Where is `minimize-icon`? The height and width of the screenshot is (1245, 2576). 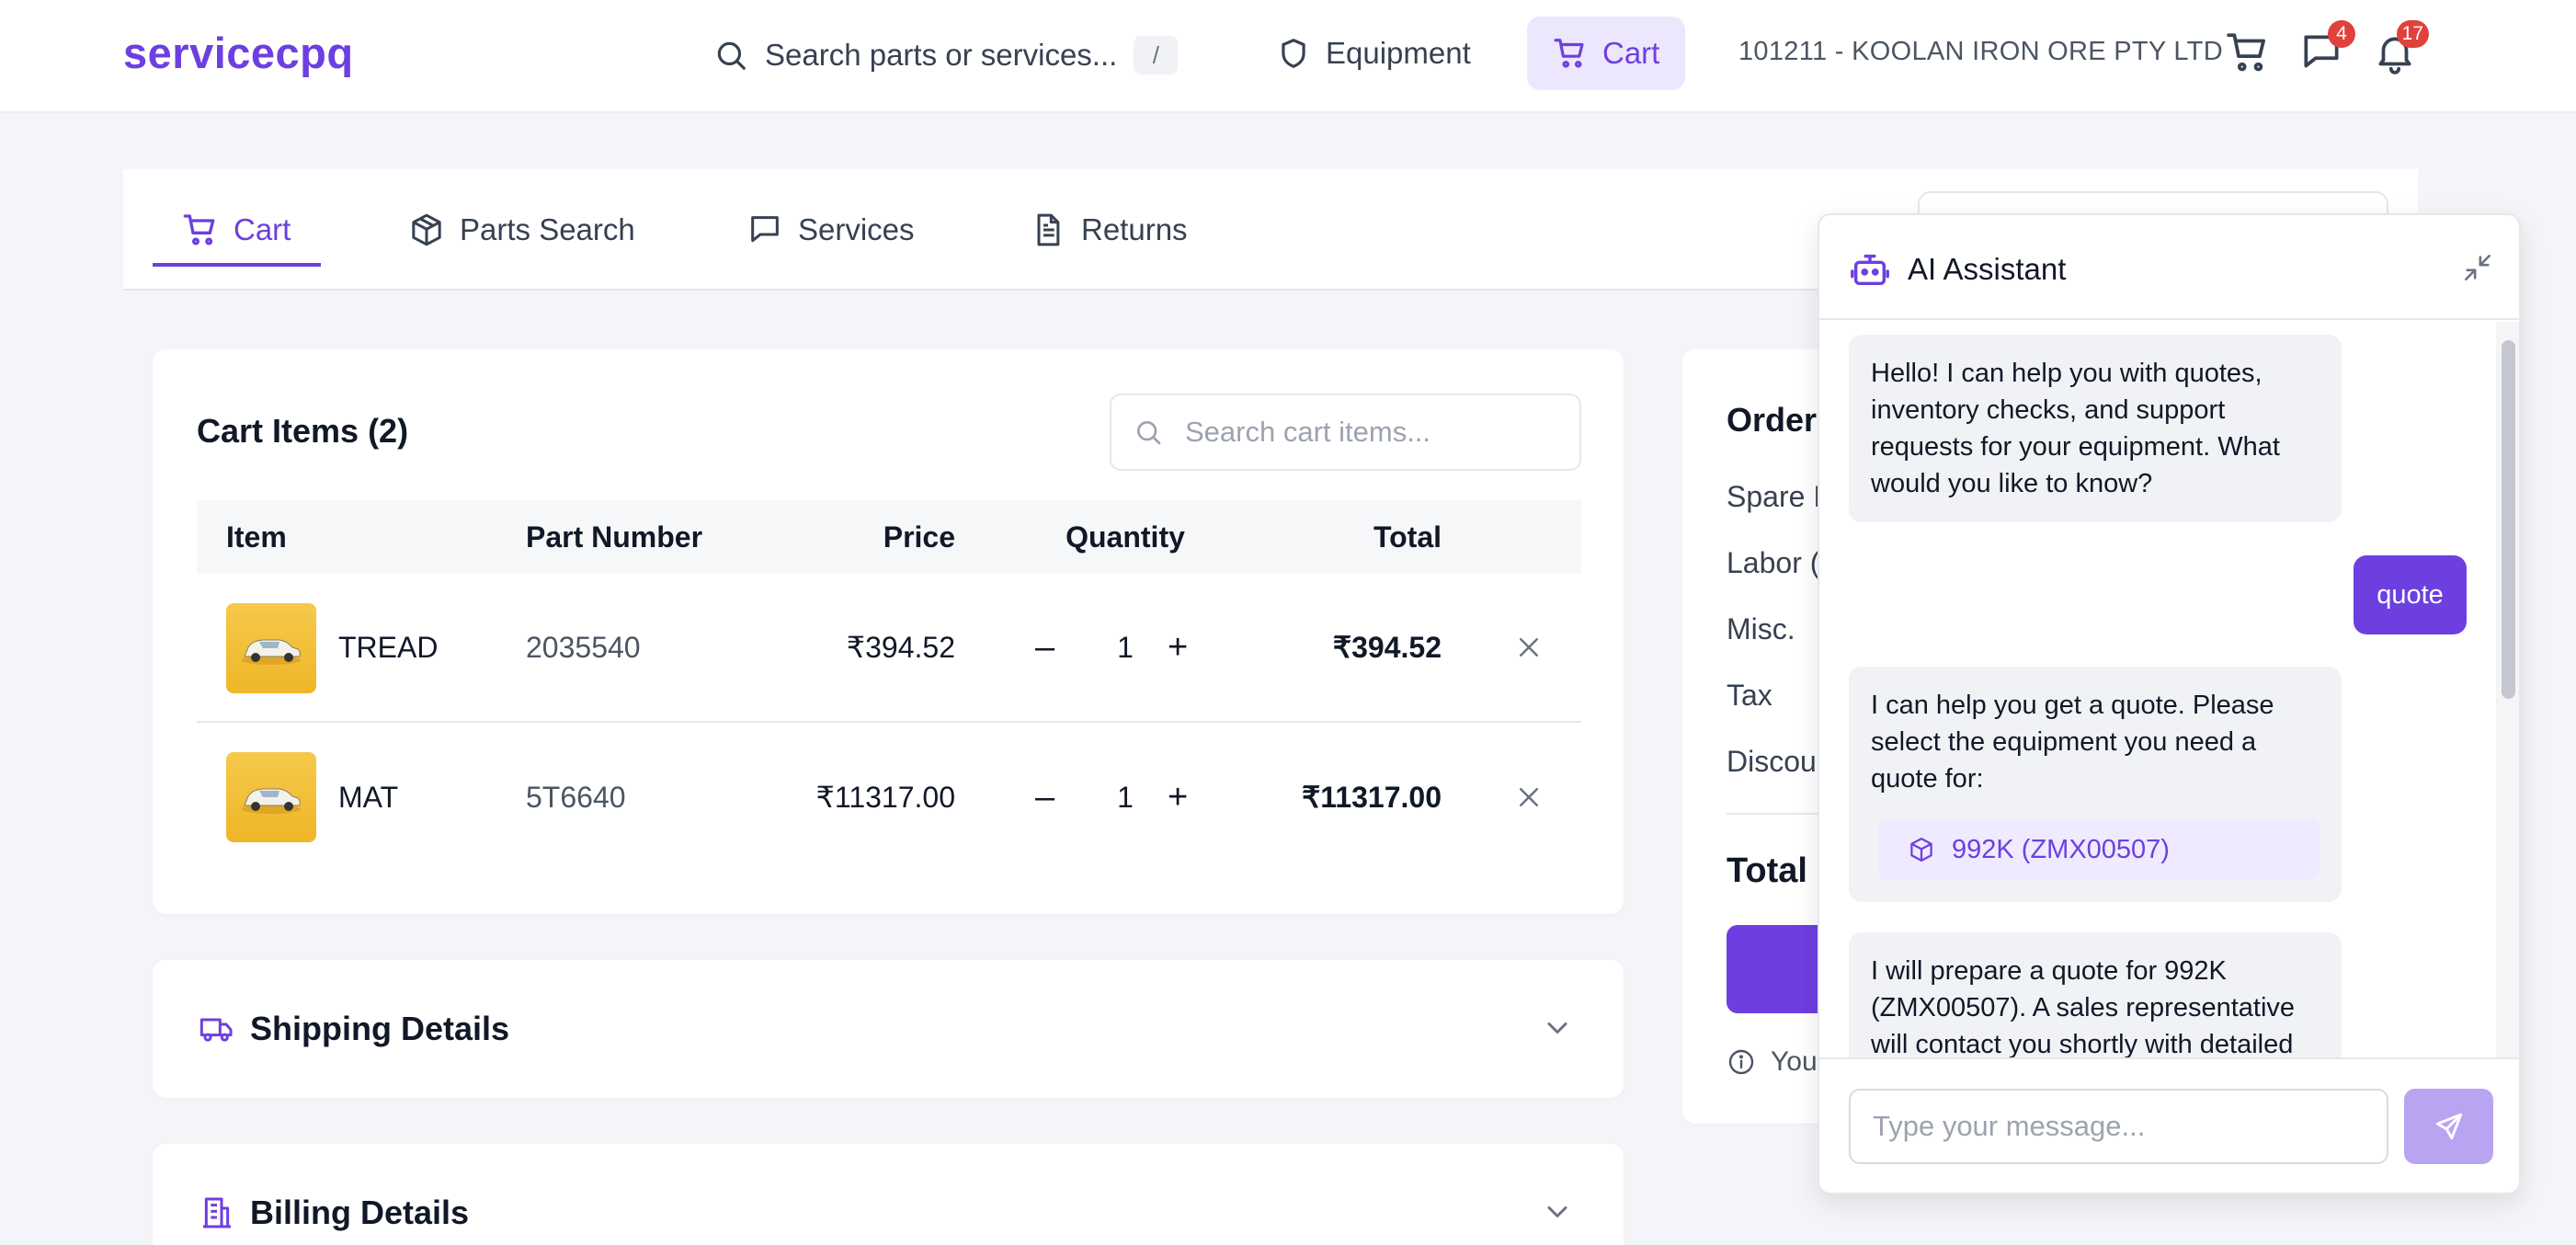 minimize-icon is located at coordinates (2477, 267).